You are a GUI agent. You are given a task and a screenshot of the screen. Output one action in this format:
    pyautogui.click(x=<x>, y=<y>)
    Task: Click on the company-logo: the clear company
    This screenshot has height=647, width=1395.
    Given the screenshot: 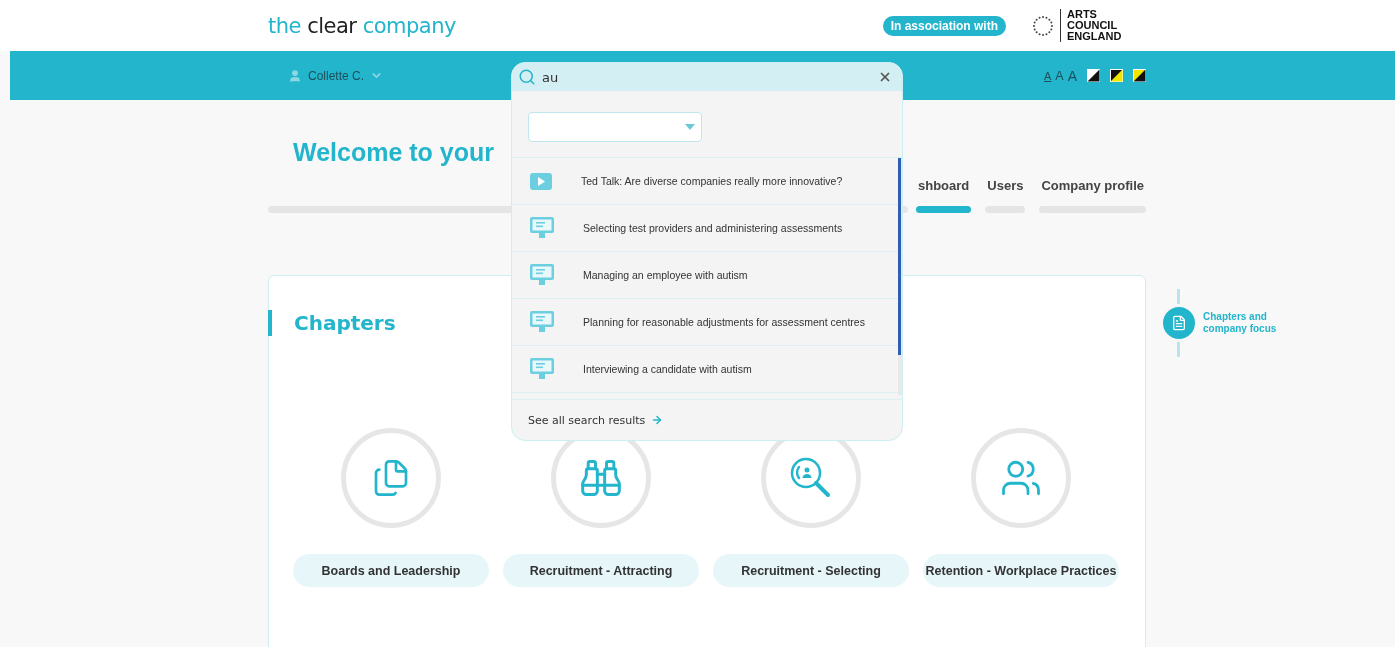 What is the action you would take?
    pyautogui.click(x=362, y=25)
    